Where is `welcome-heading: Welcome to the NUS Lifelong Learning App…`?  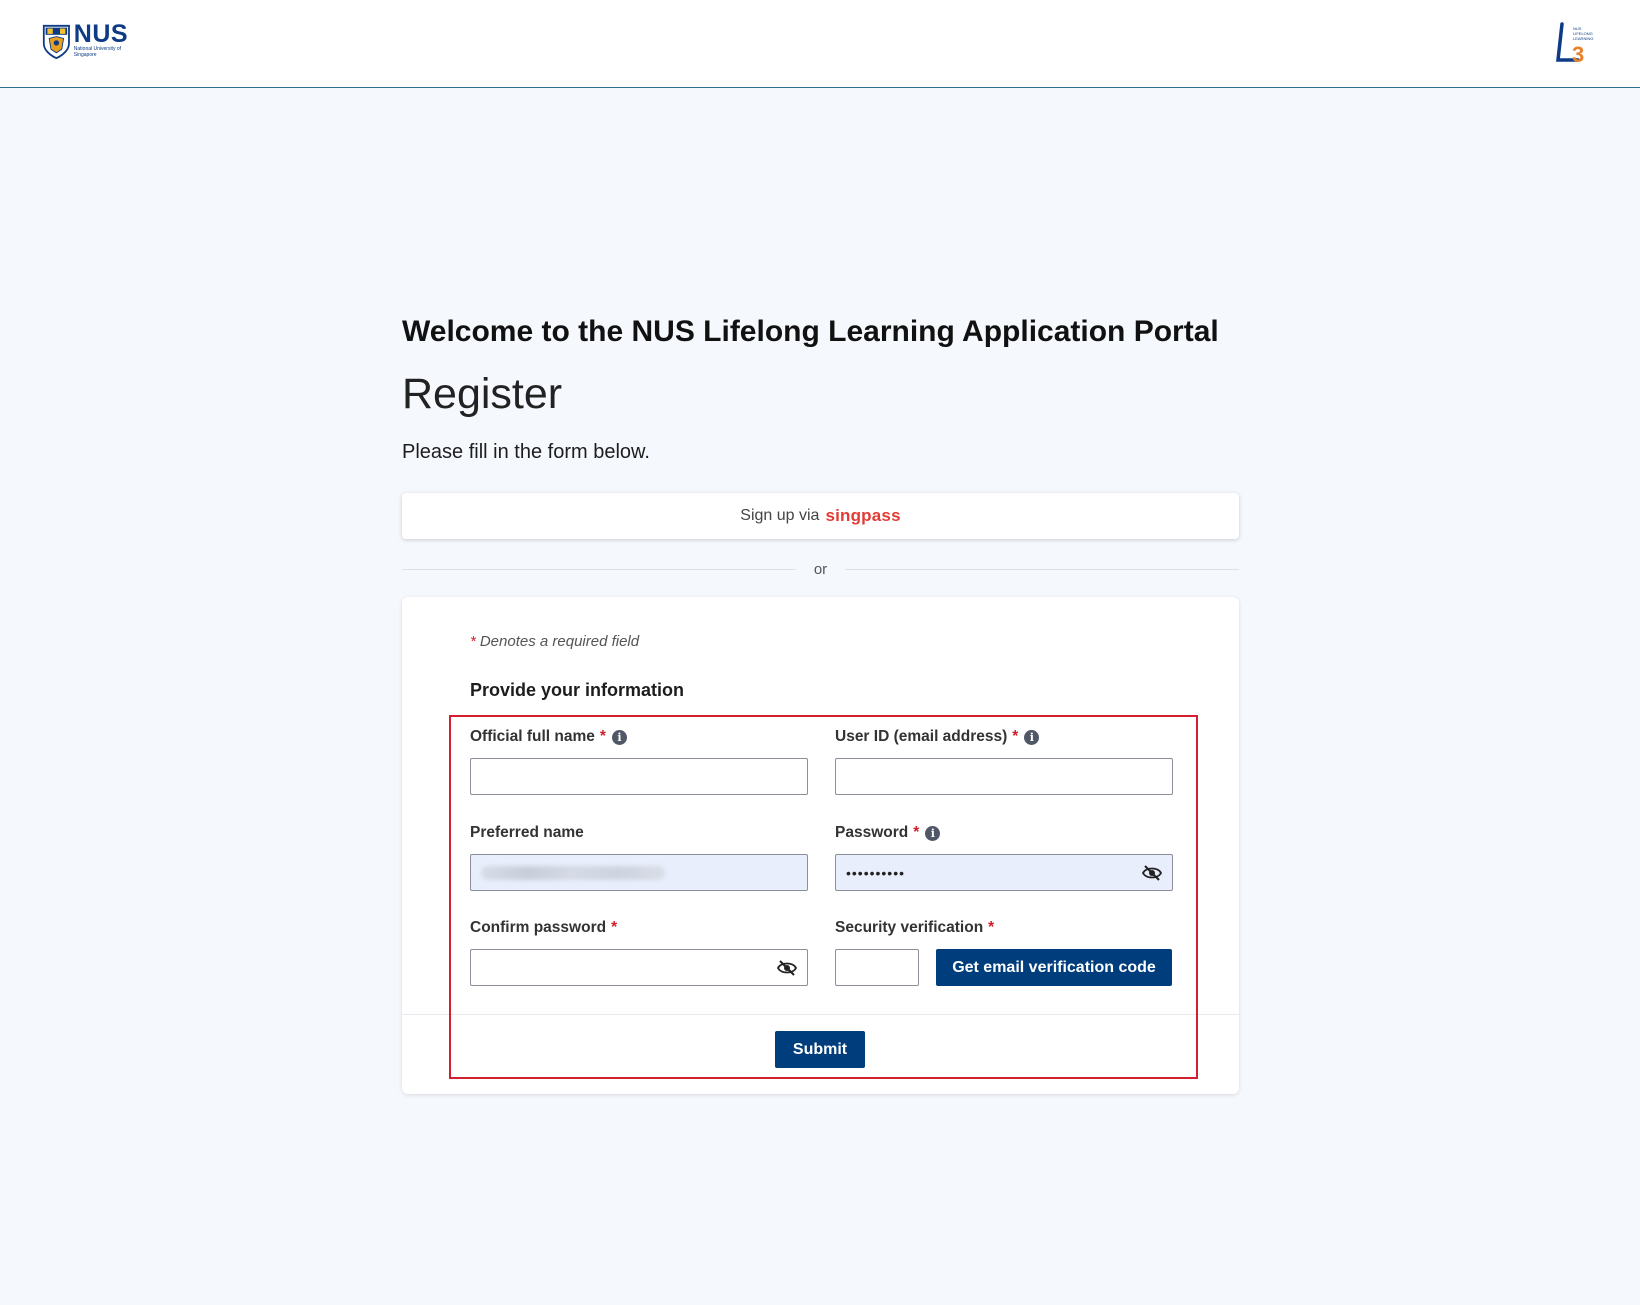
welcome-heading: Welcome to the NUS Lifelong Learning App… is located at coordinates (810, 331).